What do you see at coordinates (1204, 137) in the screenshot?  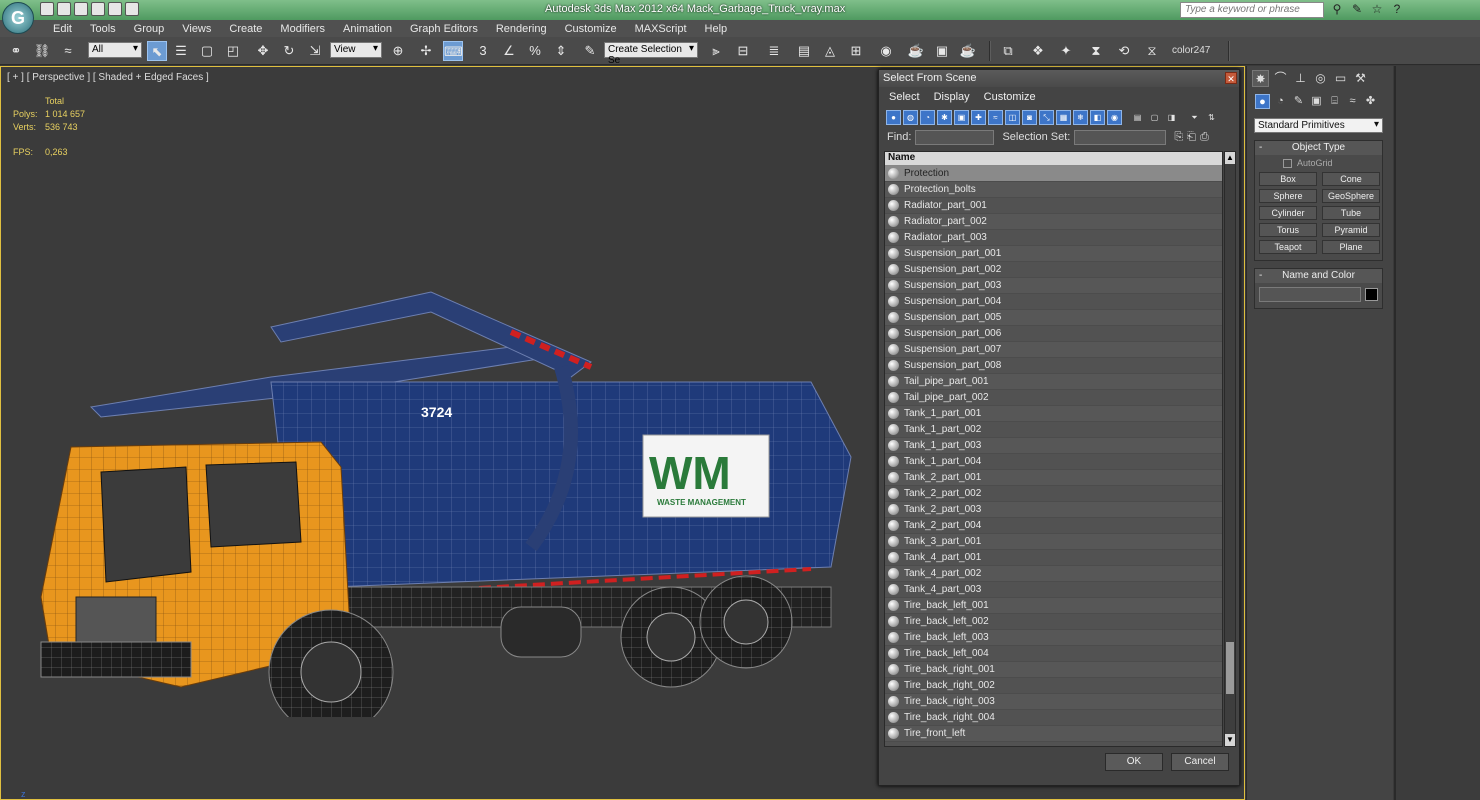 I see `selection-set-edit-icon: ⎙` at bounding box center [1204, 137].